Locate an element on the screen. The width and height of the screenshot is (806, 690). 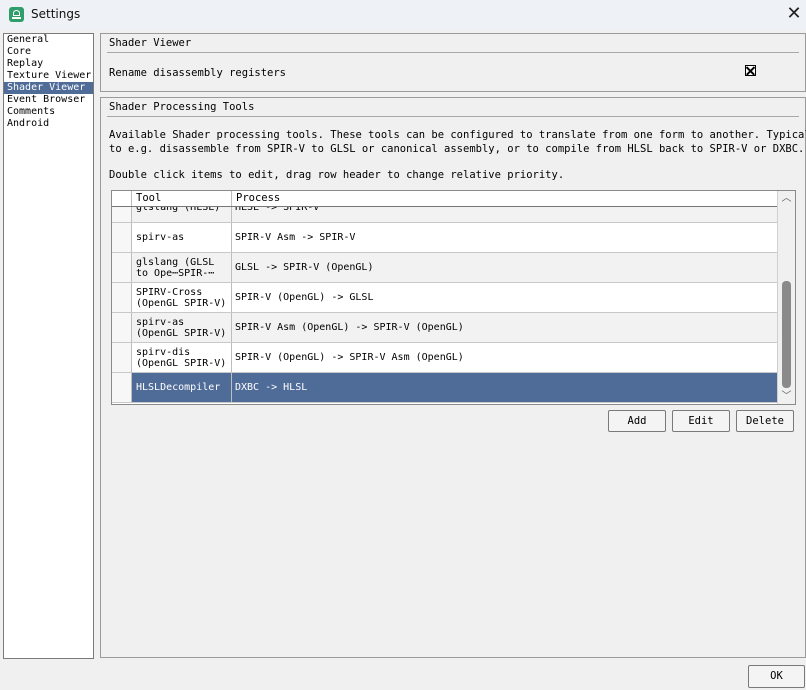
table-header: Tool Process is located at coordinates (444, 199).